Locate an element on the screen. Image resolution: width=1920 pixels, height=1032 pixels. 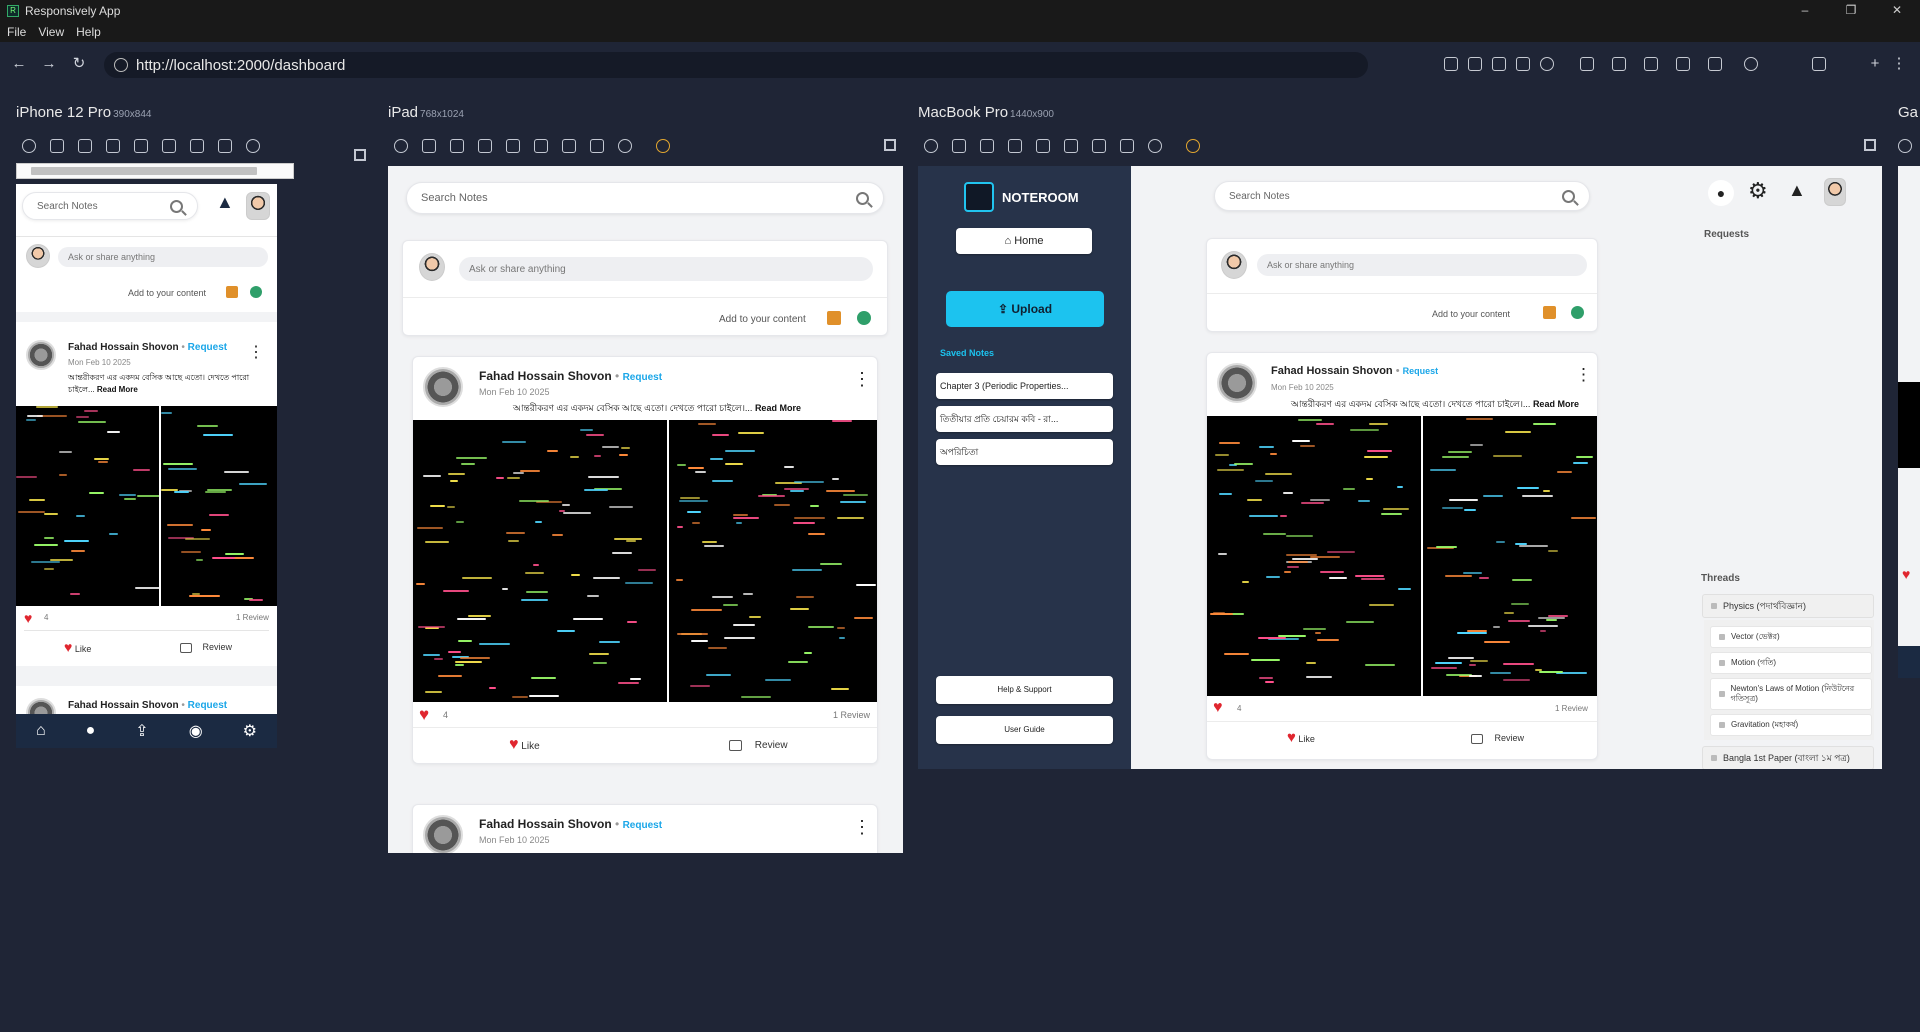
user-guide-button: User Guide is located at coordinates (1024, 730).